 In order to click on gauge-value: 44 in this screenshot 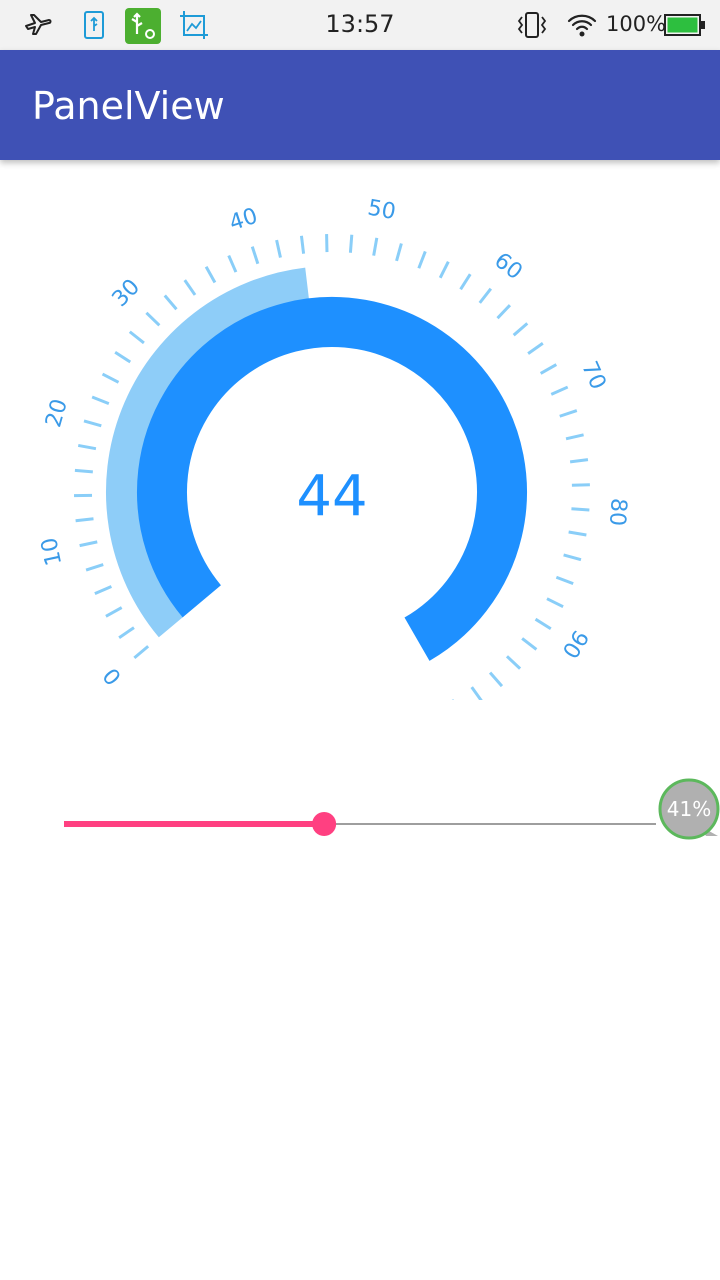, I will do `click(331, 496)`.